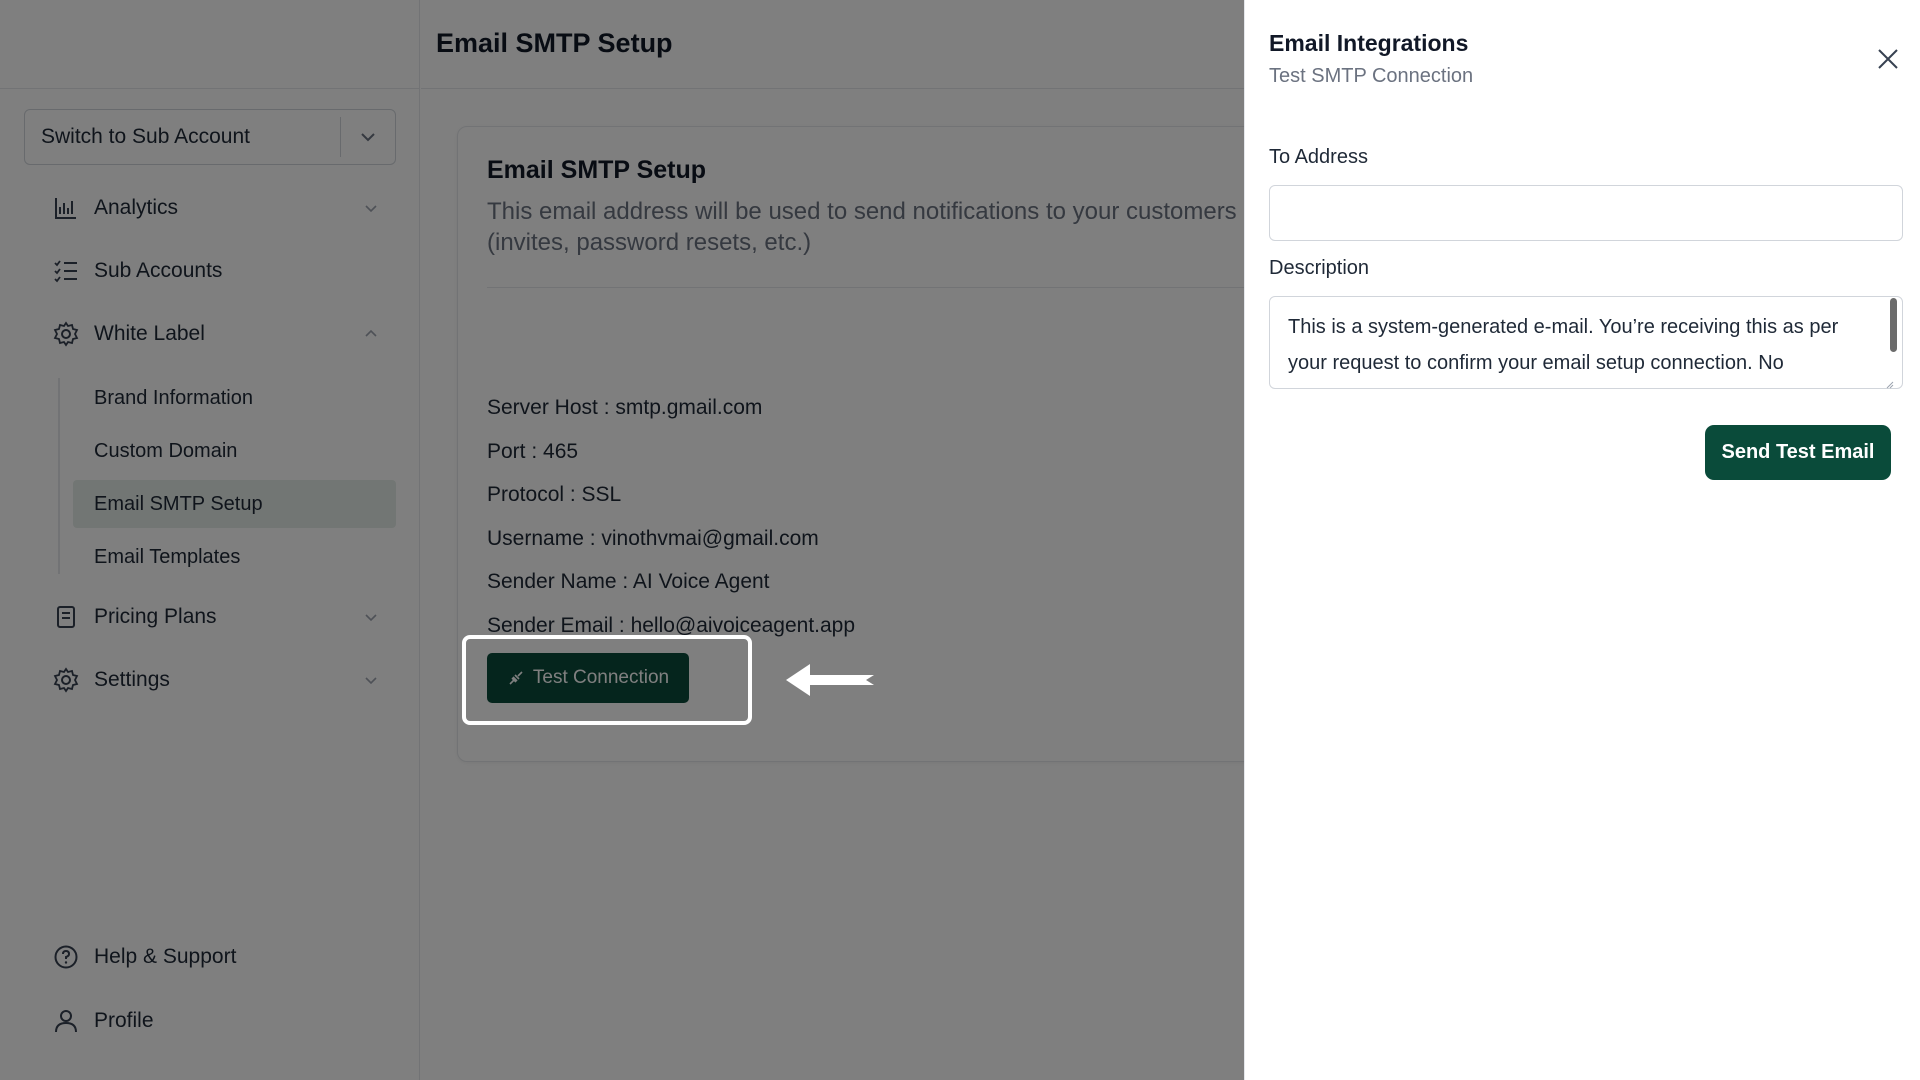 The height and width of the screenshot is (1080, 1920). Describe the element at coordinates (1369, 43) in the screenshot. I see `drawer-title: Email Integrations` at that location.